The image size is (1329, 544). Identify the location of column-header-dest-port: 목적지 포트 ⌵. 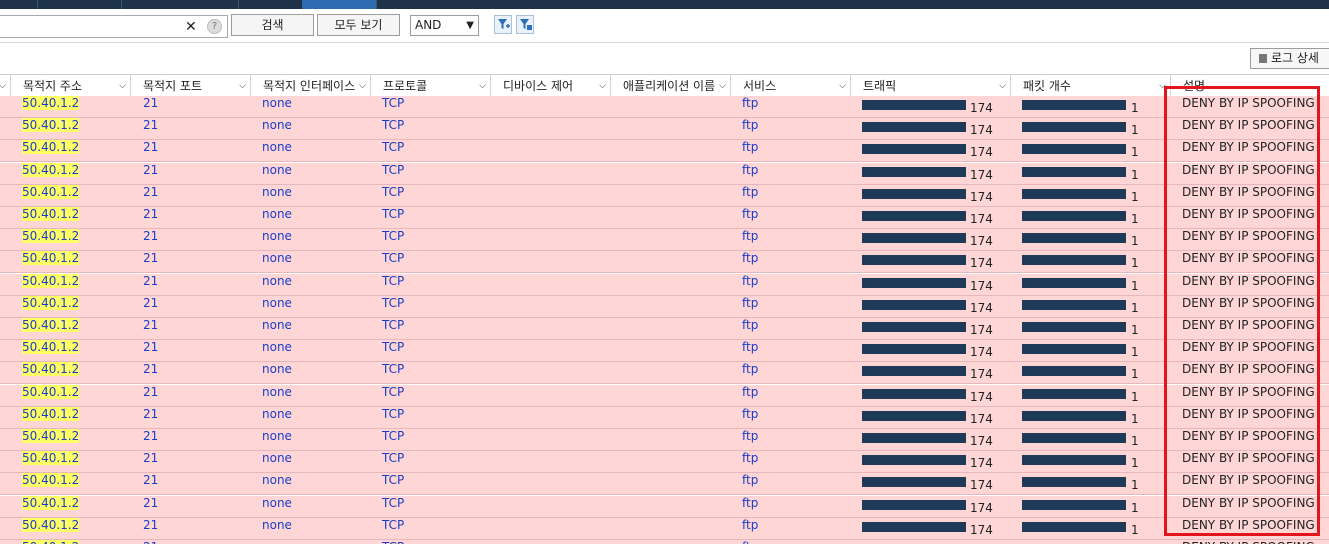
(191, 86).